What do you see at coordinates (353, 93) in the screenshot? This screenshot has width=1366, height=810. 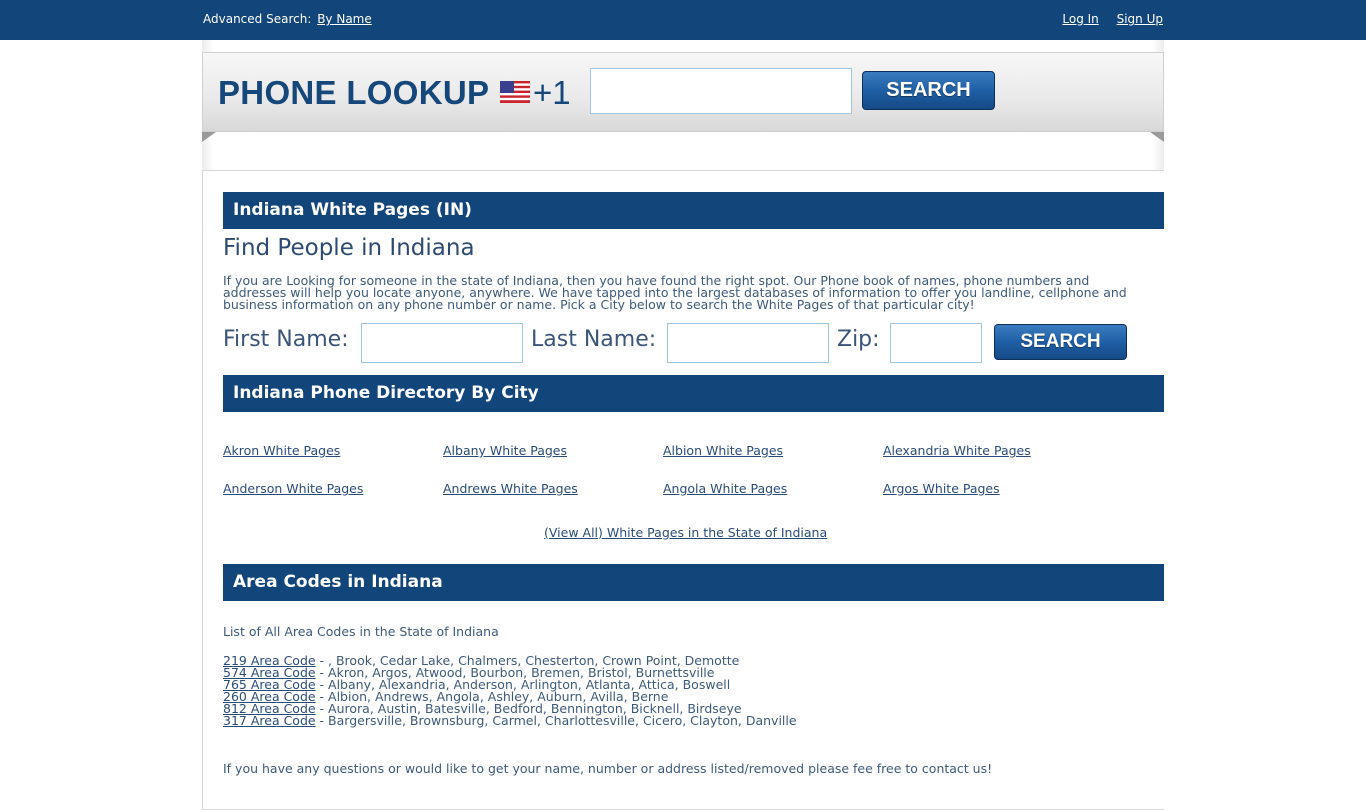 I see `site-logo: PHONE LOOKUP` at bounding box center [353, 93].